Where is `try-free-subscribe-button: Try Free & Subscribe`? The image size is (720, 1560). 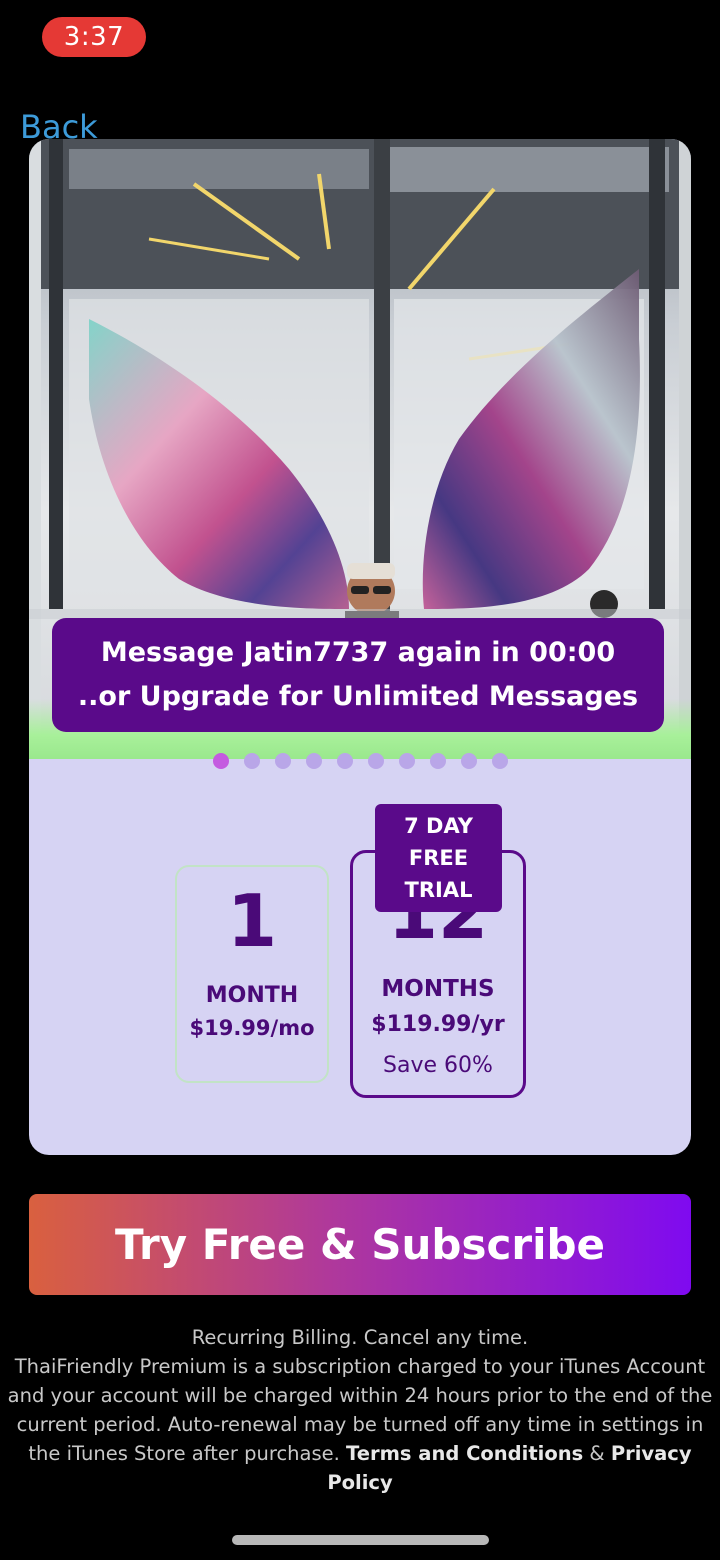
try-free-subscribe-button: Try Free & Subscribe is located at coordinates (360, 1244).